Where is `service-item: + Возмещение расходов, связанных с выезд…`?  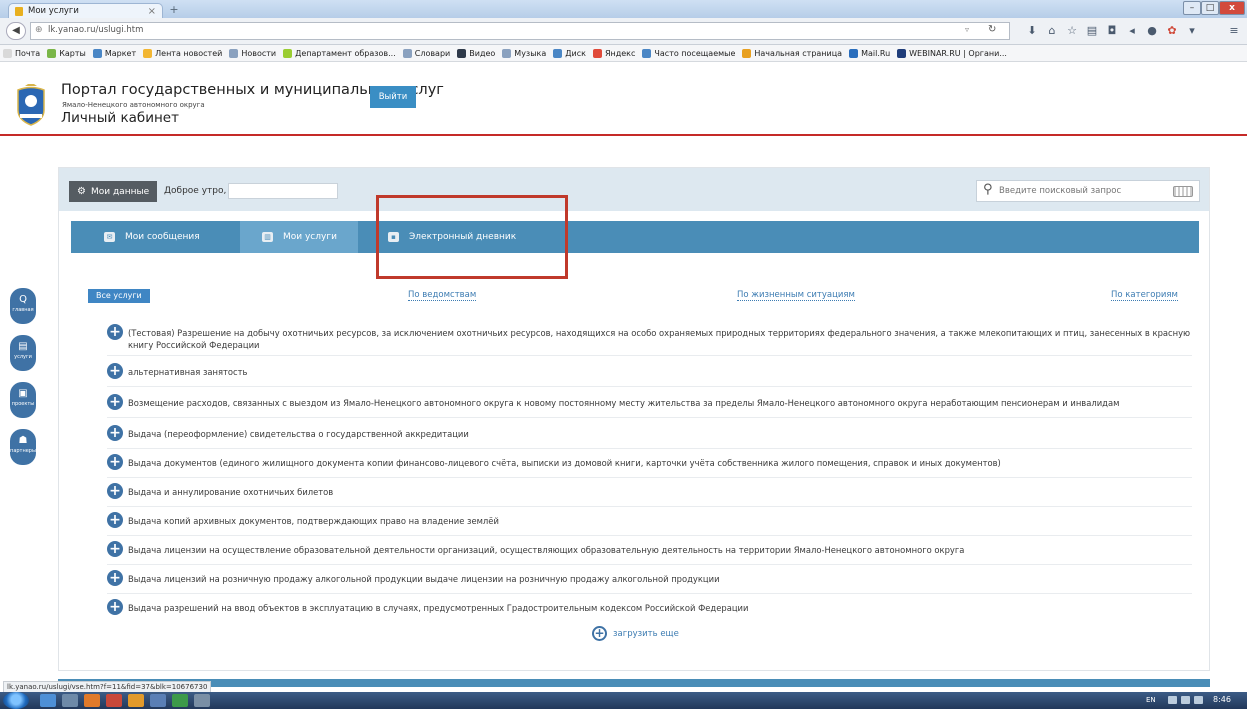
service-item: + Возмещение расходов, связанных с выезд… is located at coordinates (649, 402).